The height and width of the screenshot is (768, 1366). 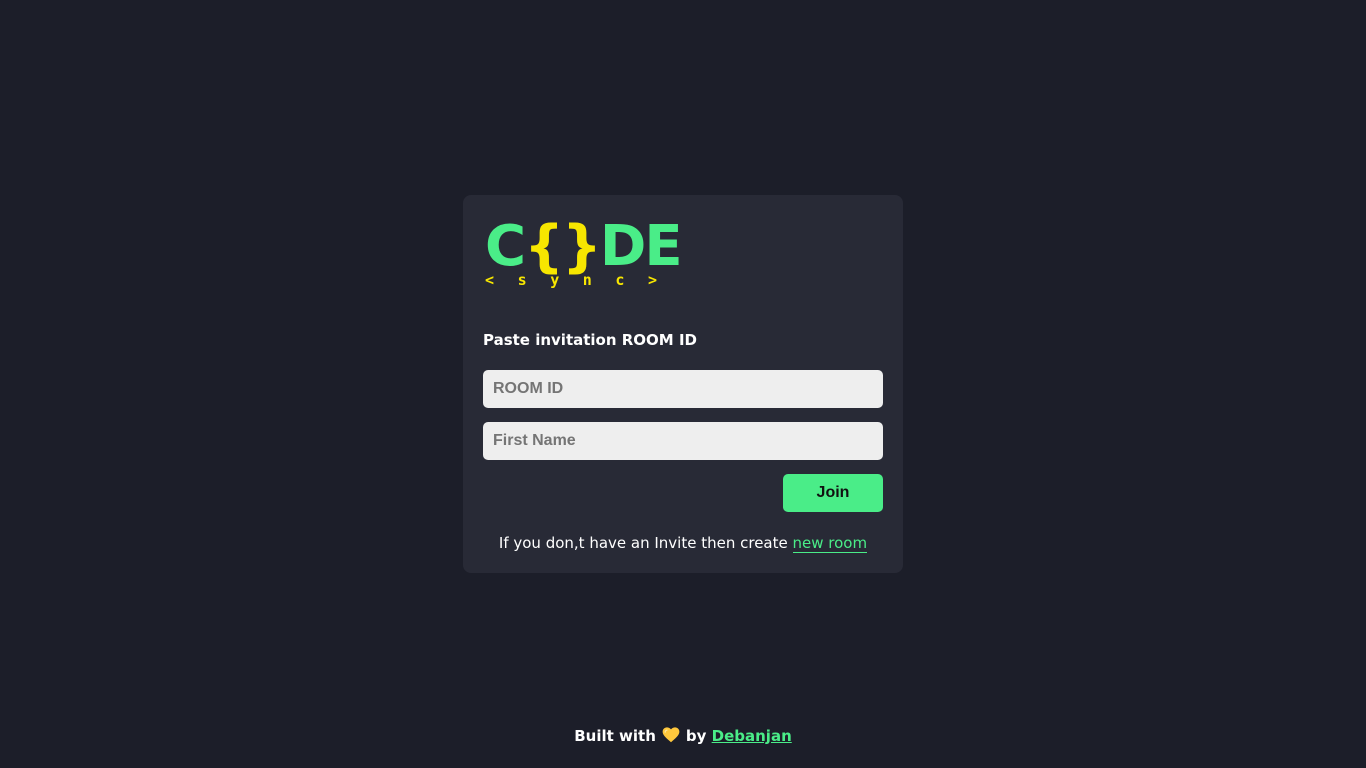 I want to click on join-button: Join, so click(x=833, y=493).